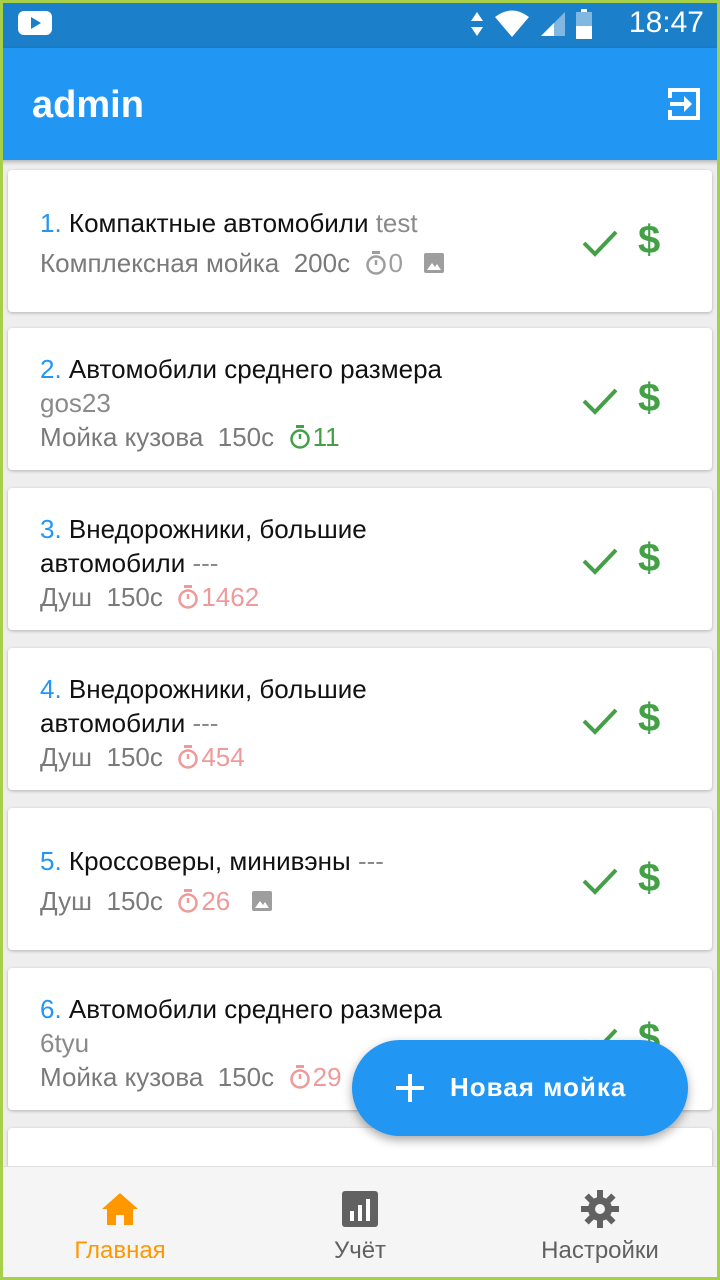  I want to click on order-details: Мойка кузова 150с 11, so click(190, 437).